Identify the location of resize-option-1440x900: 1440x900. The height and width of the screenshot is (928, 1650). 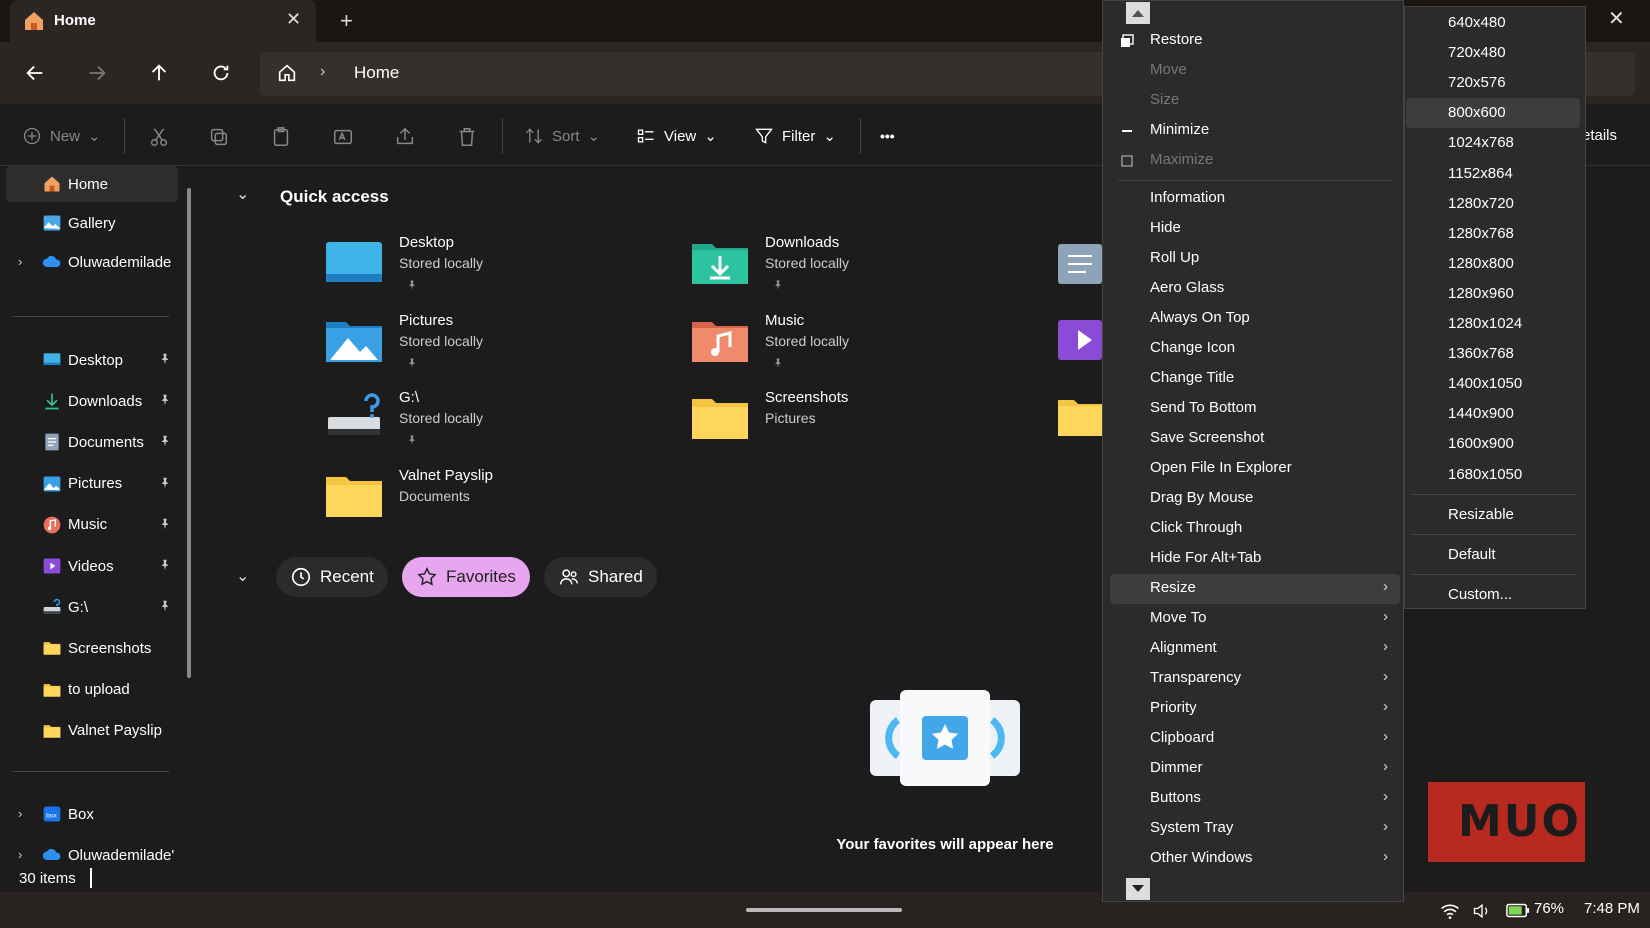
(1493, 414).